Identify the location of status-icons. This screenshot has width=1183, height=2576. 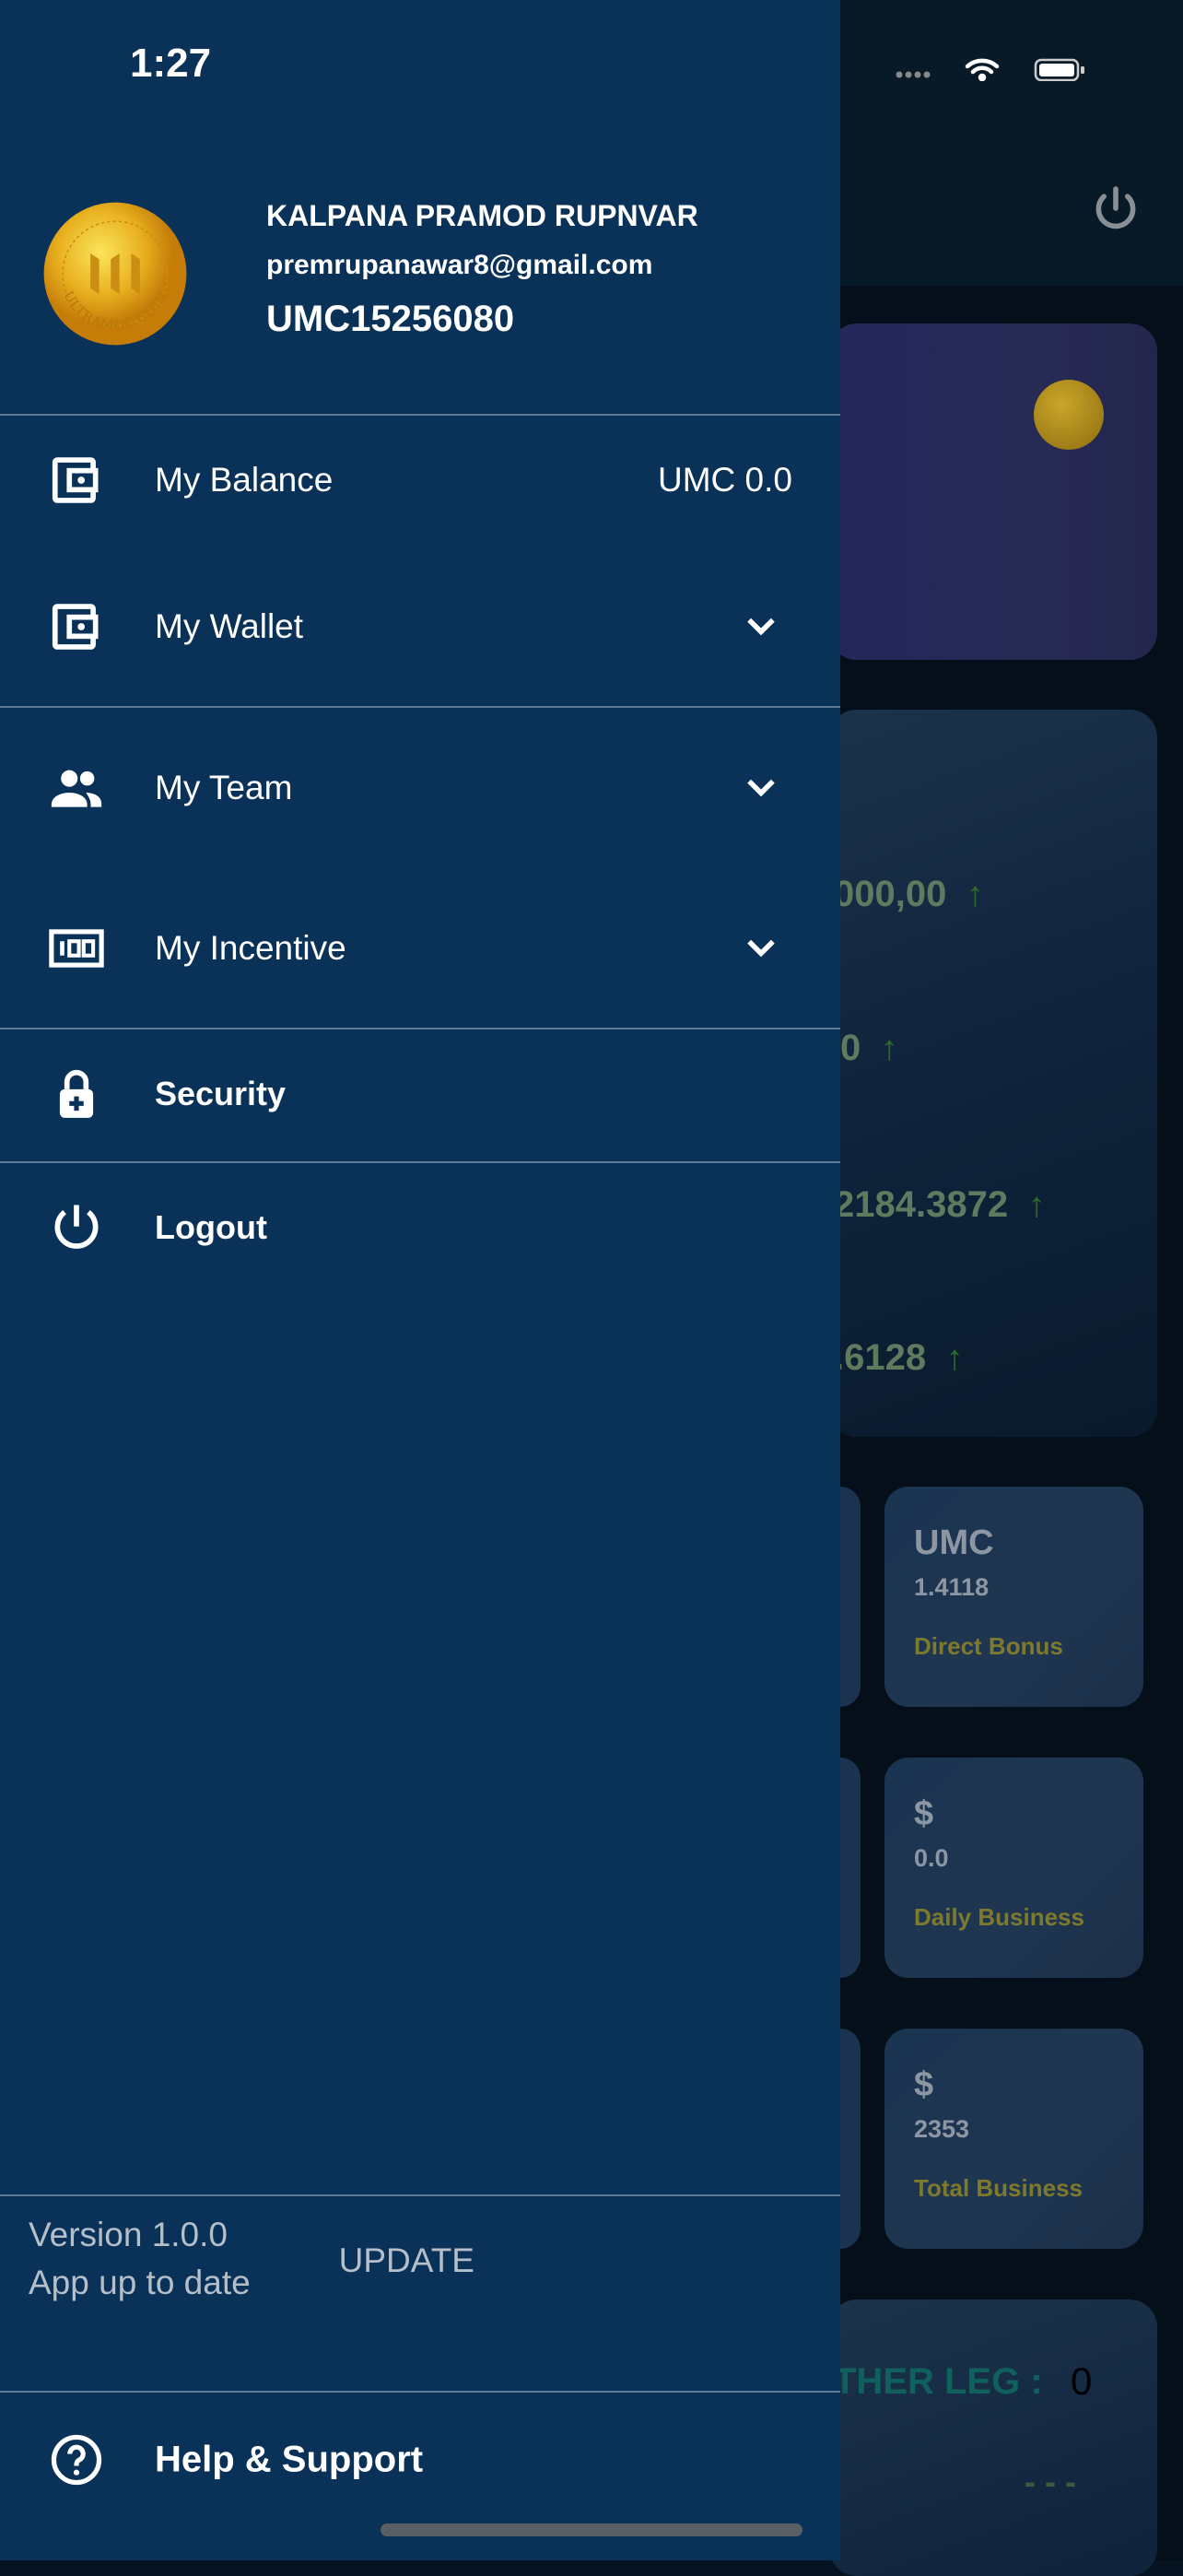
(990, 69).